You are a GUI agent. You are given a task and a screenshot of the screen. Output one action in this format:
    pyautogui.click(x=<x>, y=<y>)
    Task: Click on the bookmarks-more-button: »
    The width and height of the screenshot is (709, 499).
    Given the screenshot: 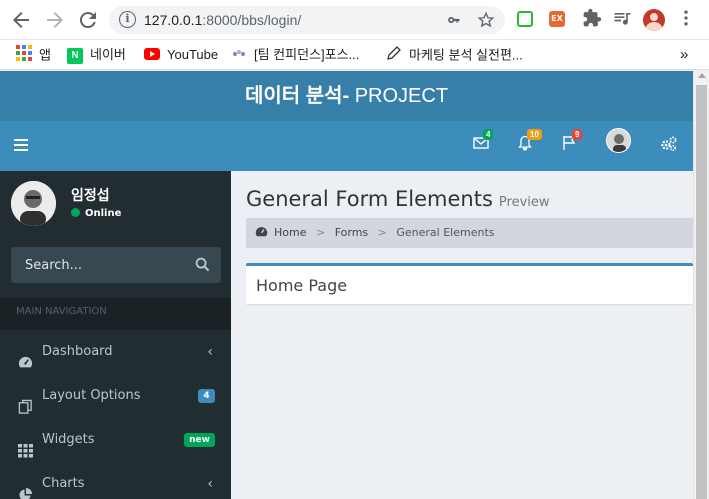 What is the action you would take?
    pyautogui.click(x=684, y=55)
    